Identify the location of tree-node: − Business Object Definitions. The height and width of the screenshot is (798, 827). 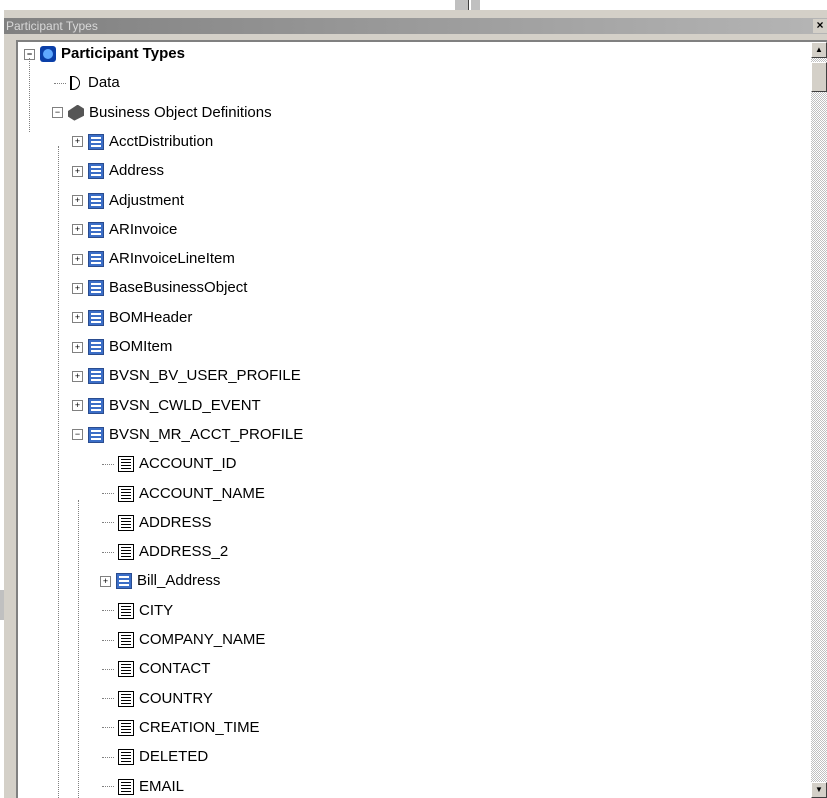
(162, 113).